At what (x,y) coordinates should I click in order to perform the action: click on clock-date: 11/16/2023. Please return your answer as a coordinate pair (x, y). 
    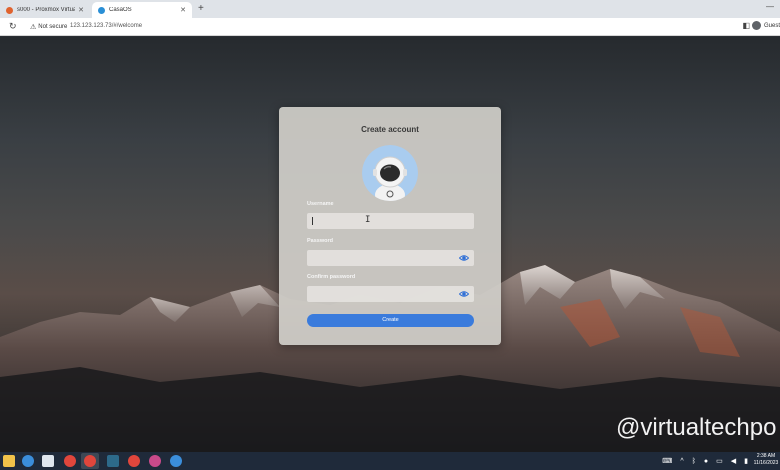
    Looking at the image, I should click on (766, 463).